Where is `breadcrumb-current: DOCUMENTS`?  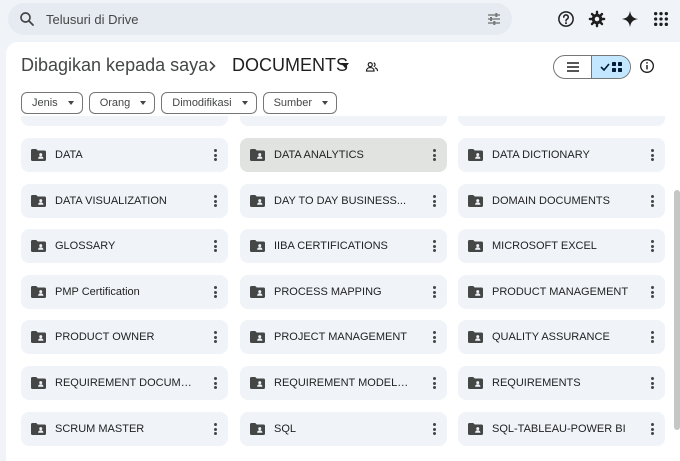 breadcrumb-current: DOCUMENTS is located at coordinates (290, 65).